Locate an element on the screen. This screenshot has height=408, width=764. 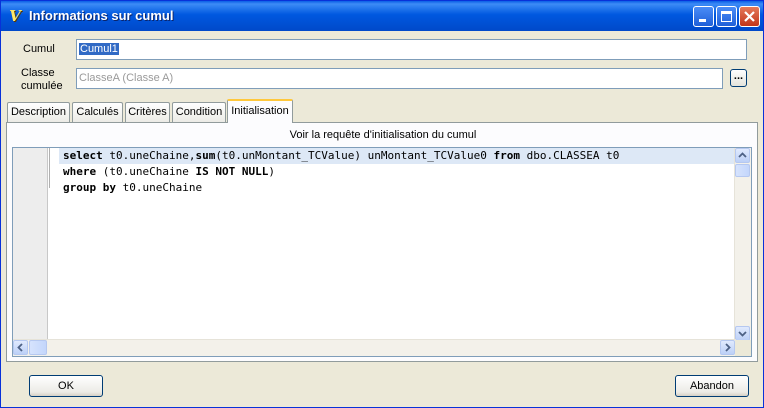
sql-keyword: sum is located at coordinates (205, 155).